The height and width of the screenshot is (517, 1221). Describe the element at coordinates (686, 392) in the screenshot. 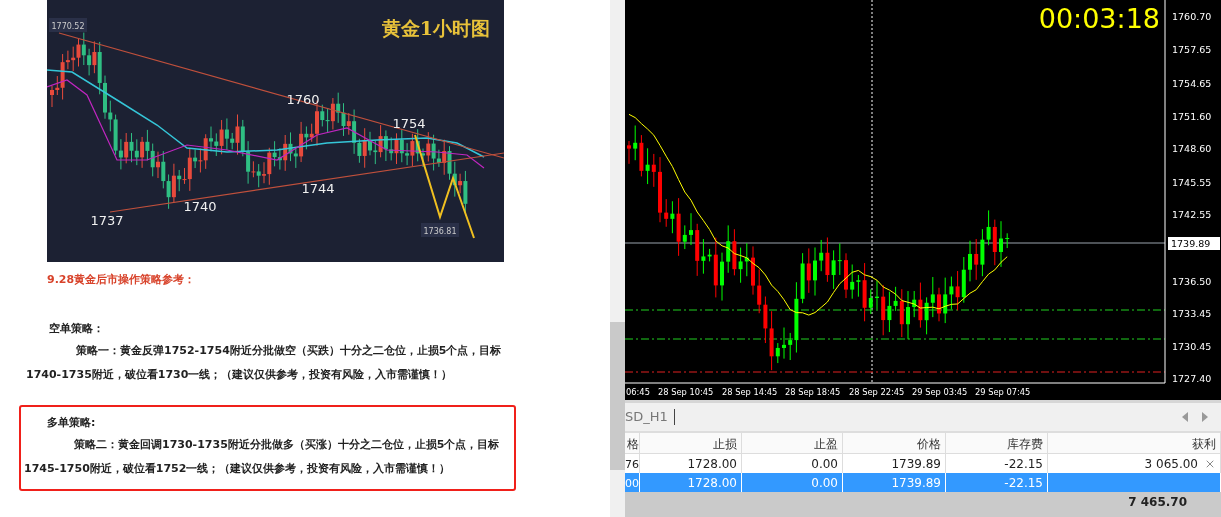

I see `time-axis-label: 28 Sep 10:45` at that location.